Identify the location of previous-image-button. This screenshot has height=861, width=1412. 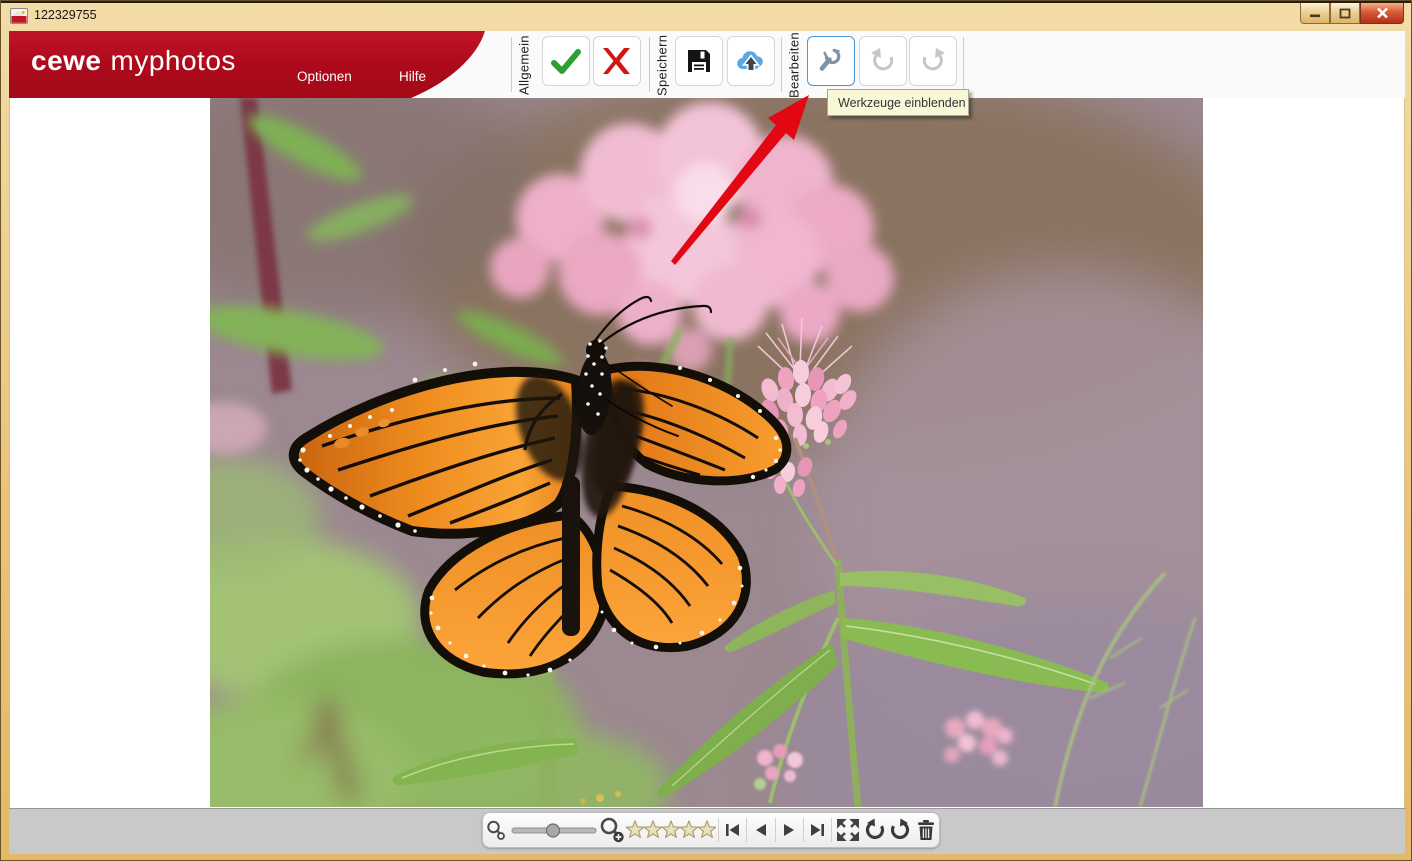
(760, 830).